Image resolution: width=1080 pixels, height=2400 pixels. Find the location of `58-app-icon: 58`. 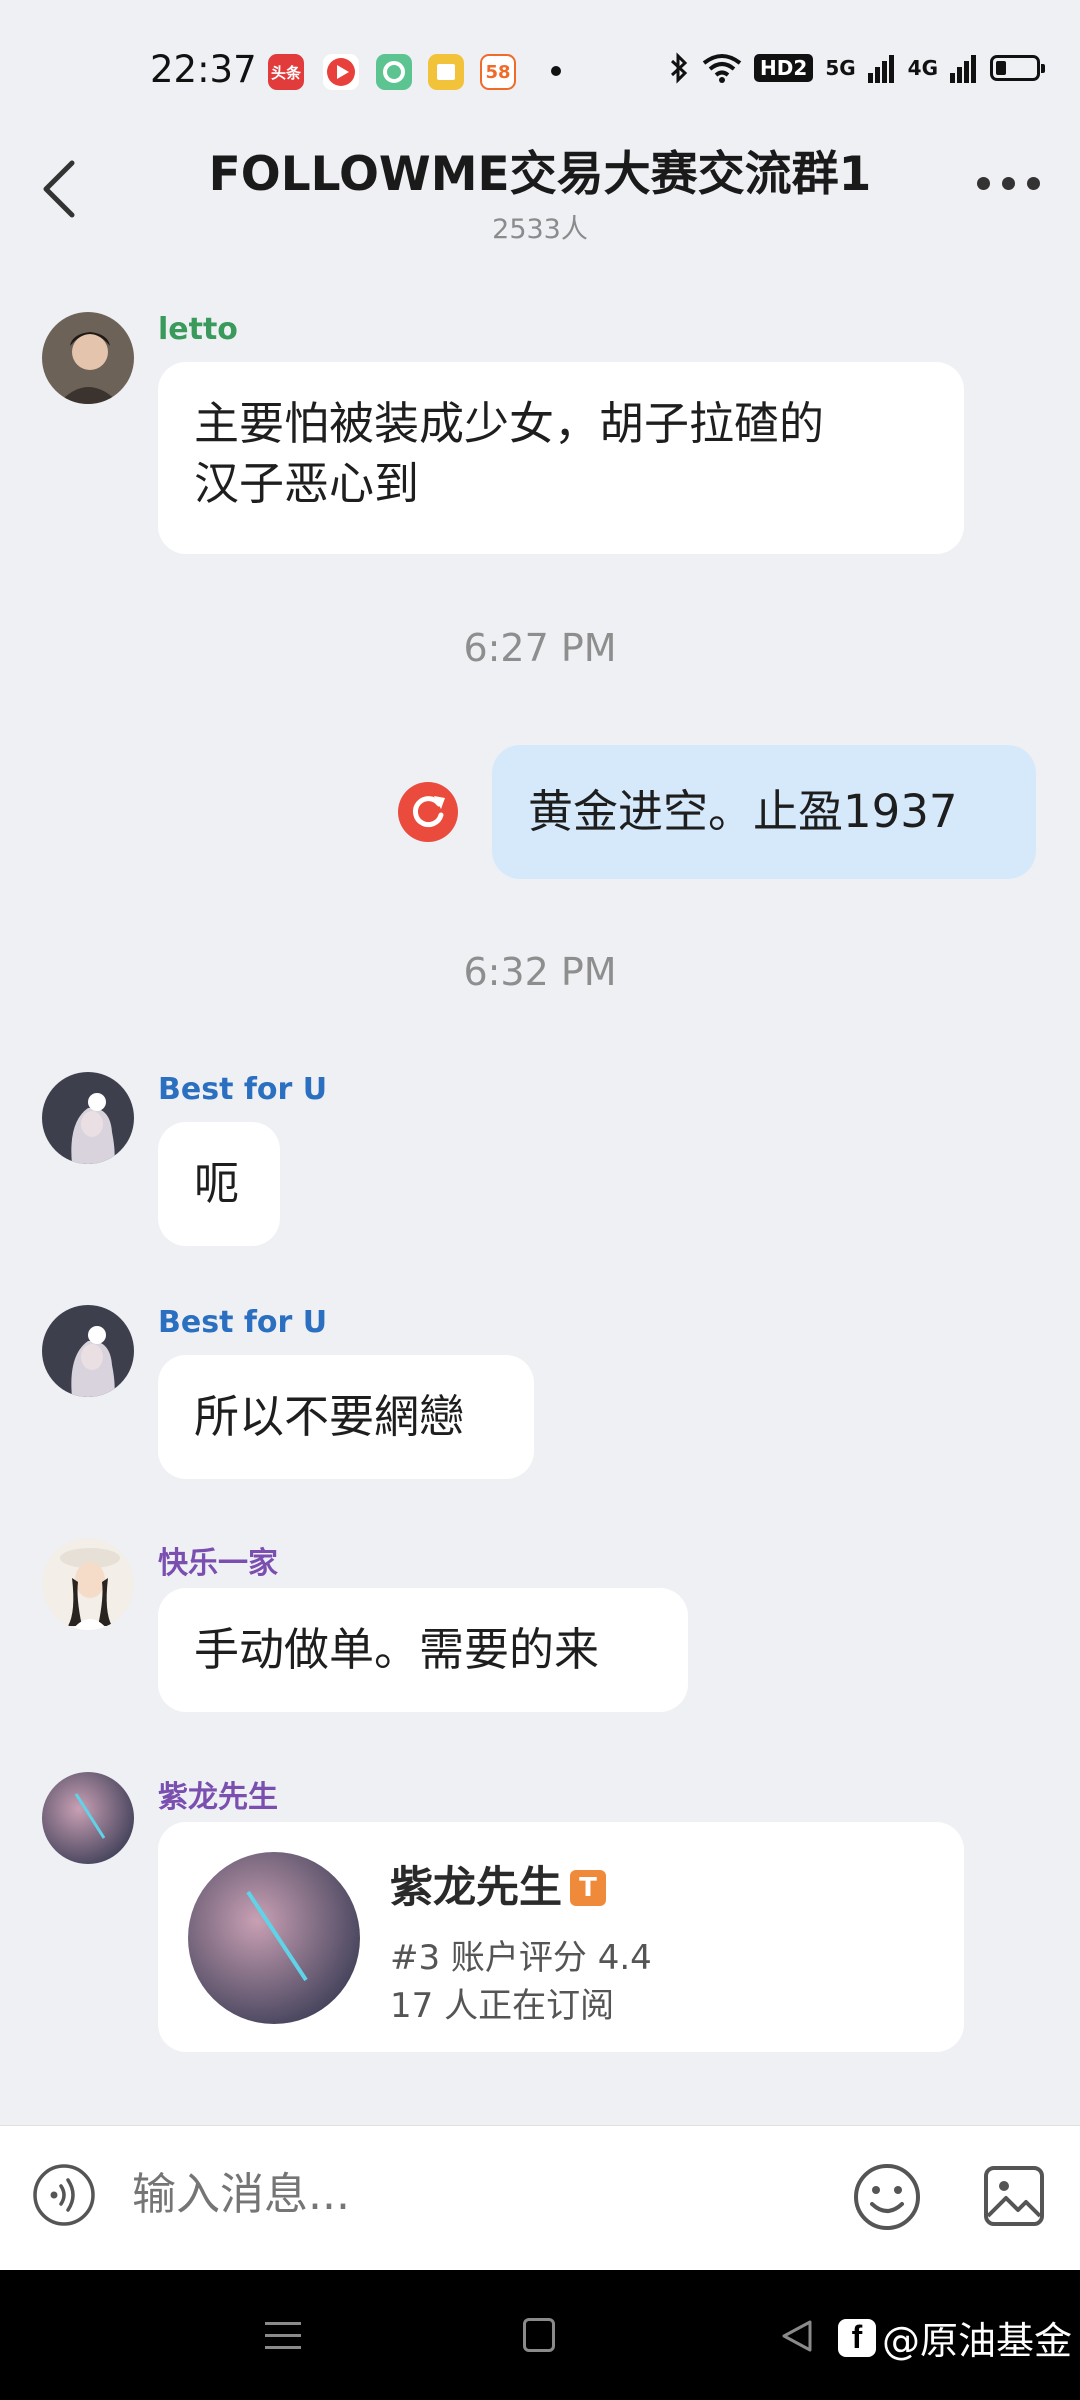

58-app-icon: 58 is located at coordinates (498, 72).